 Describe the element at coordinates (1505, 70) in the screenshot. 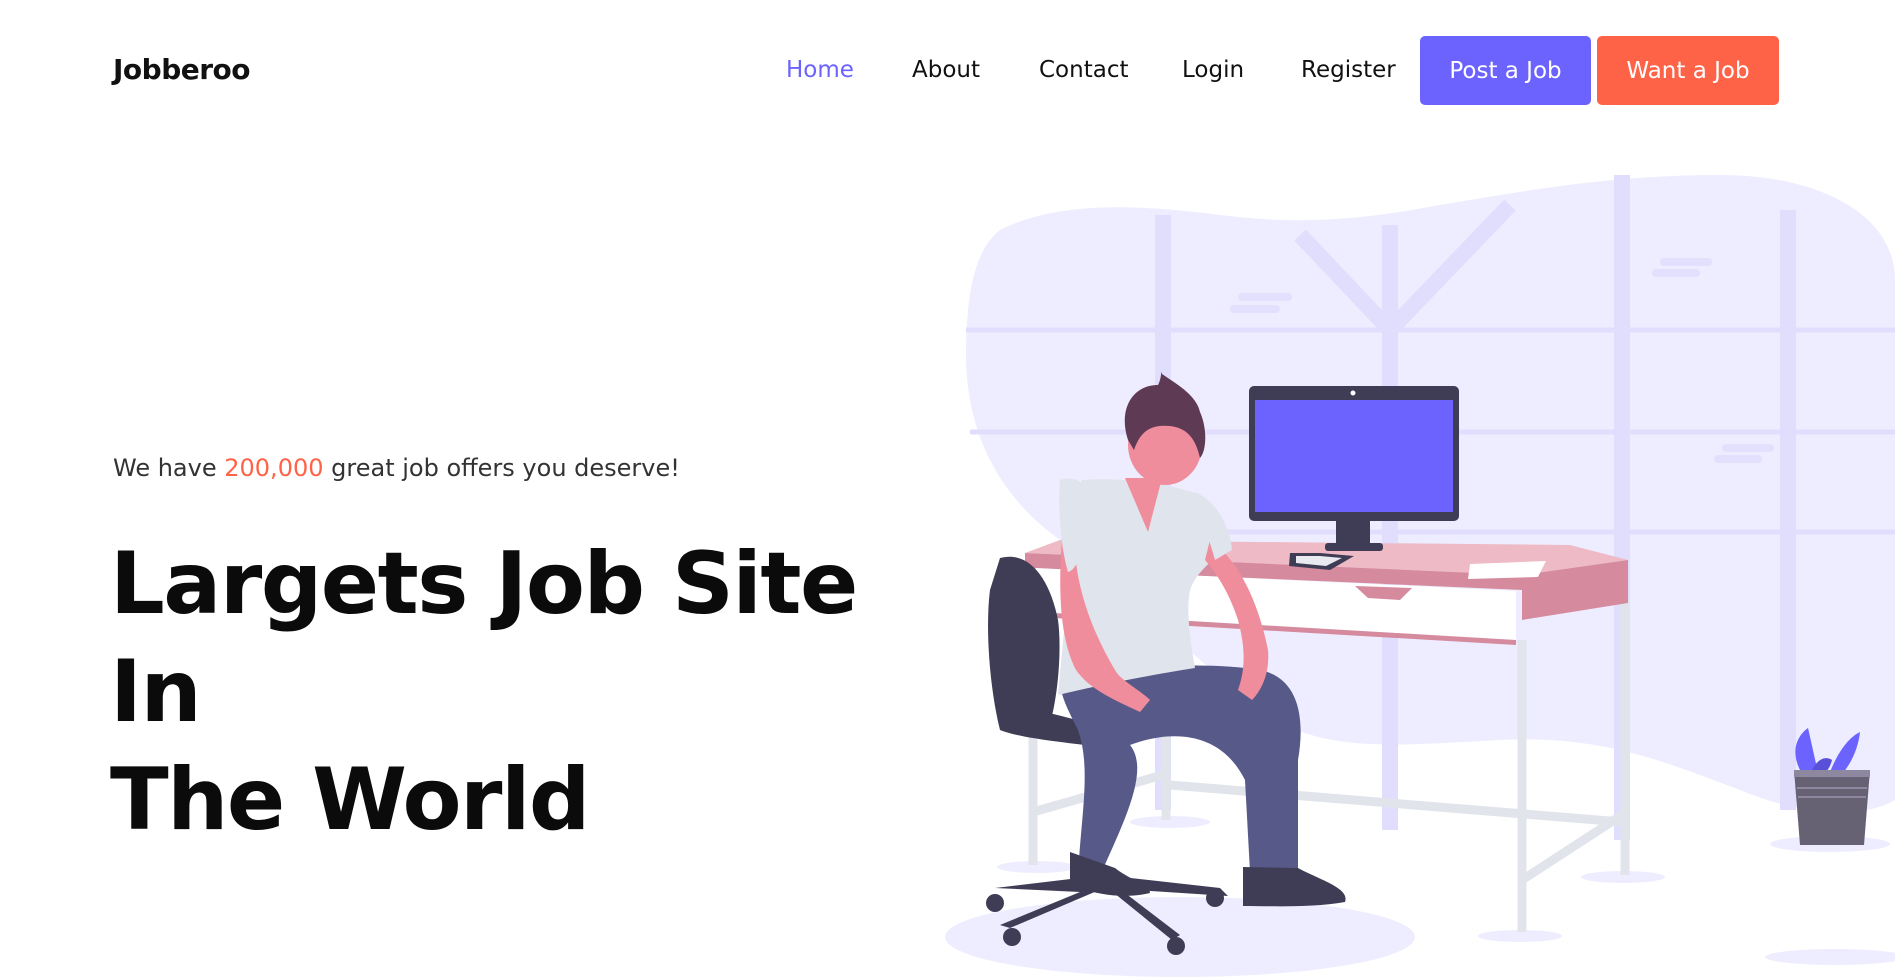

I see `post-job-button: Post a Job` at that location.